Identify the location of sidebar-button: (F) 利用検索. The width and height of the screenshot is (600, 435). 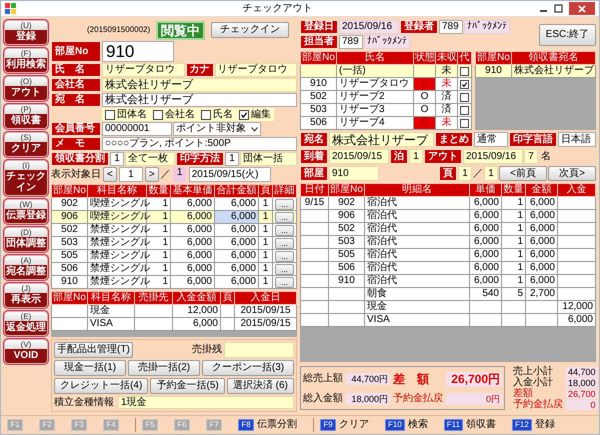
(26, 60).